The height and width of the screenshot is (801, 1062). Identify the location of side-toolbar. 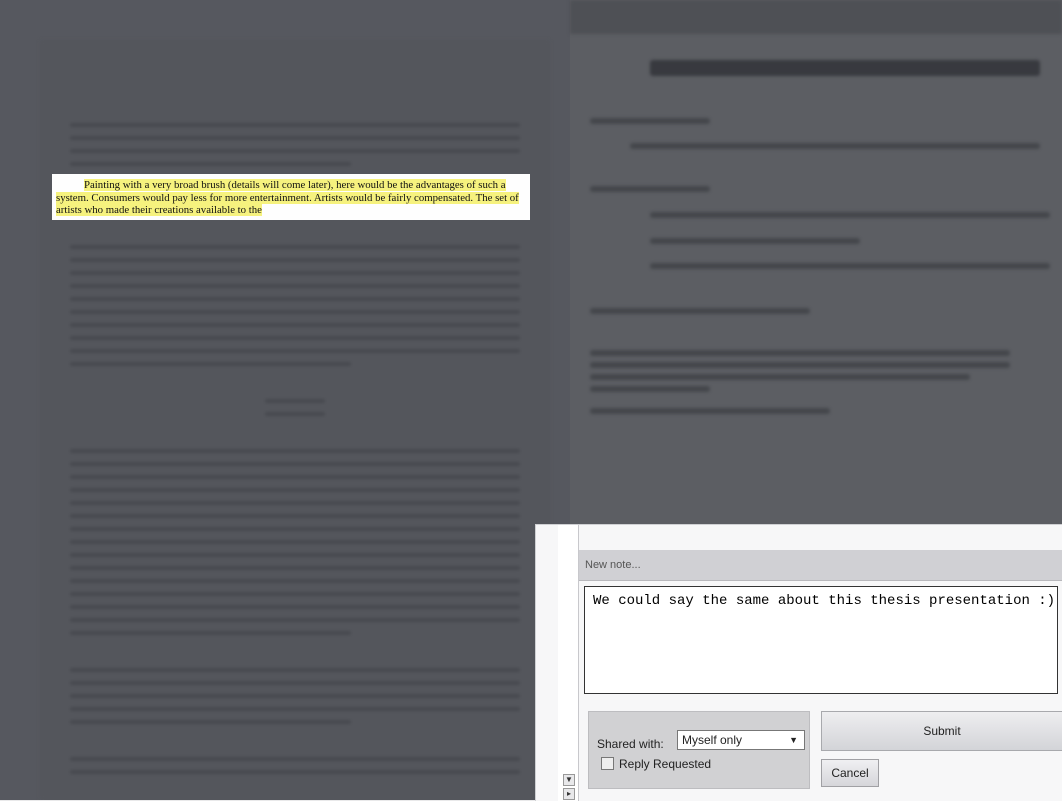
(816, 17).